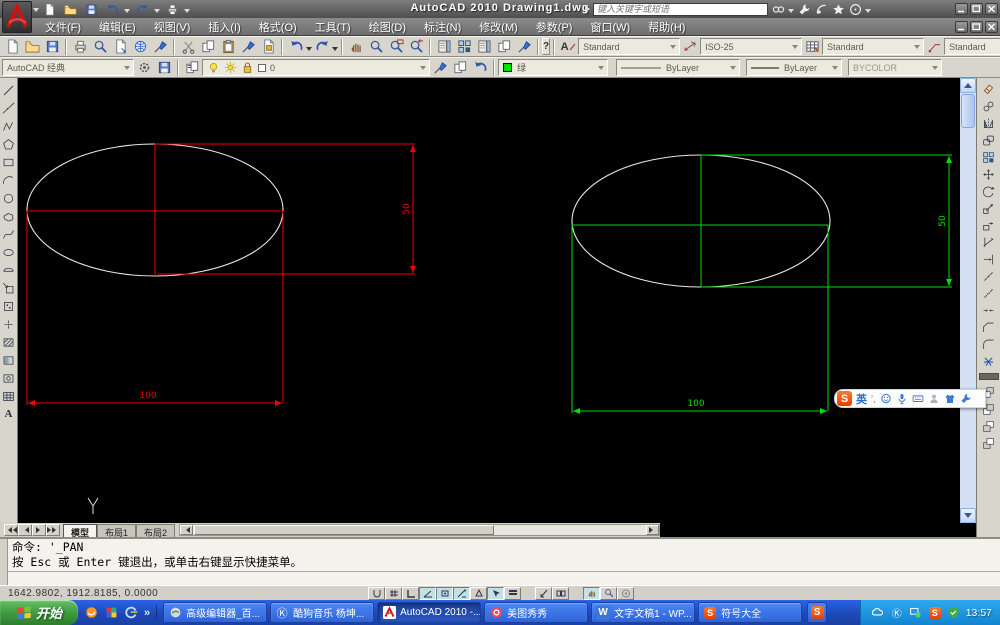 Image resolution: width=1000 pixels, height=625 pixels. I want to click on offset-button, so click(989, 140).